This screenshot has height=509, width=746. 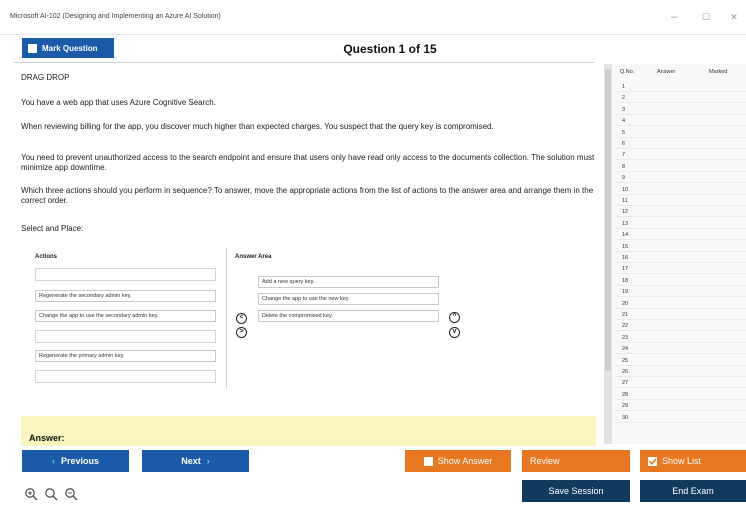 I want to click on list-row: 27, so click(x=680, y=384).